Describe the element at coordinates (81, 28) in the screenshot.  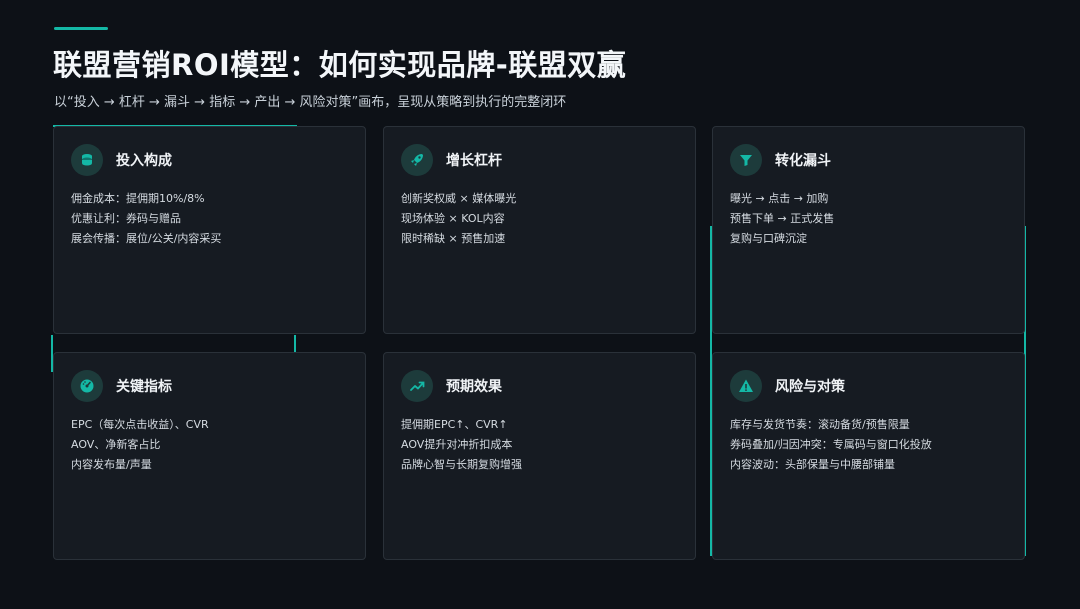
I see `title-accent-bar` at that location.